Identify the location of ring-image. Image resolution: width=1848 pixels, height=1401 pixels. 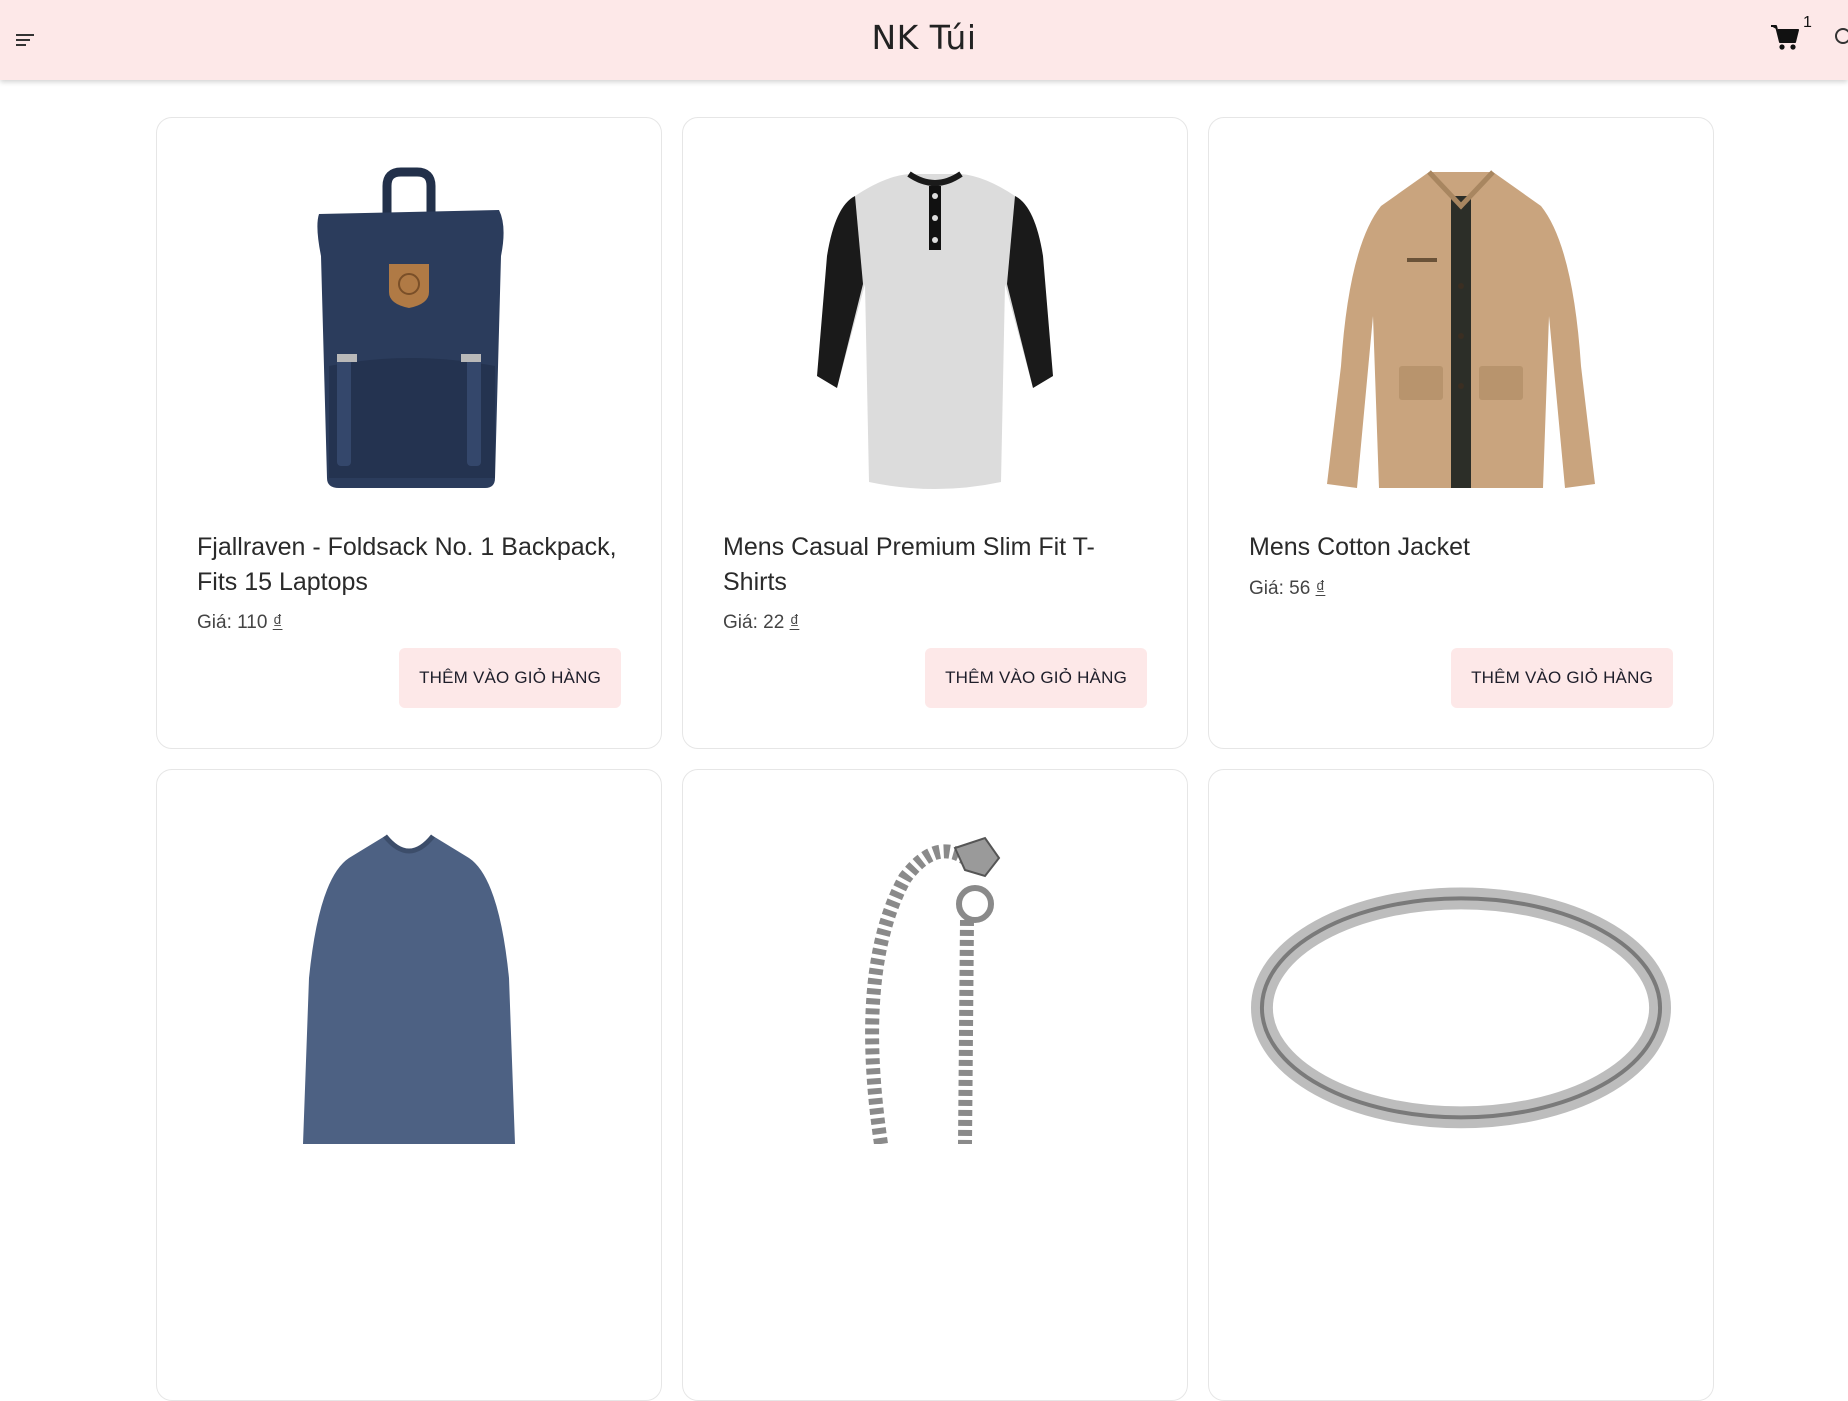
(1461, 1008).